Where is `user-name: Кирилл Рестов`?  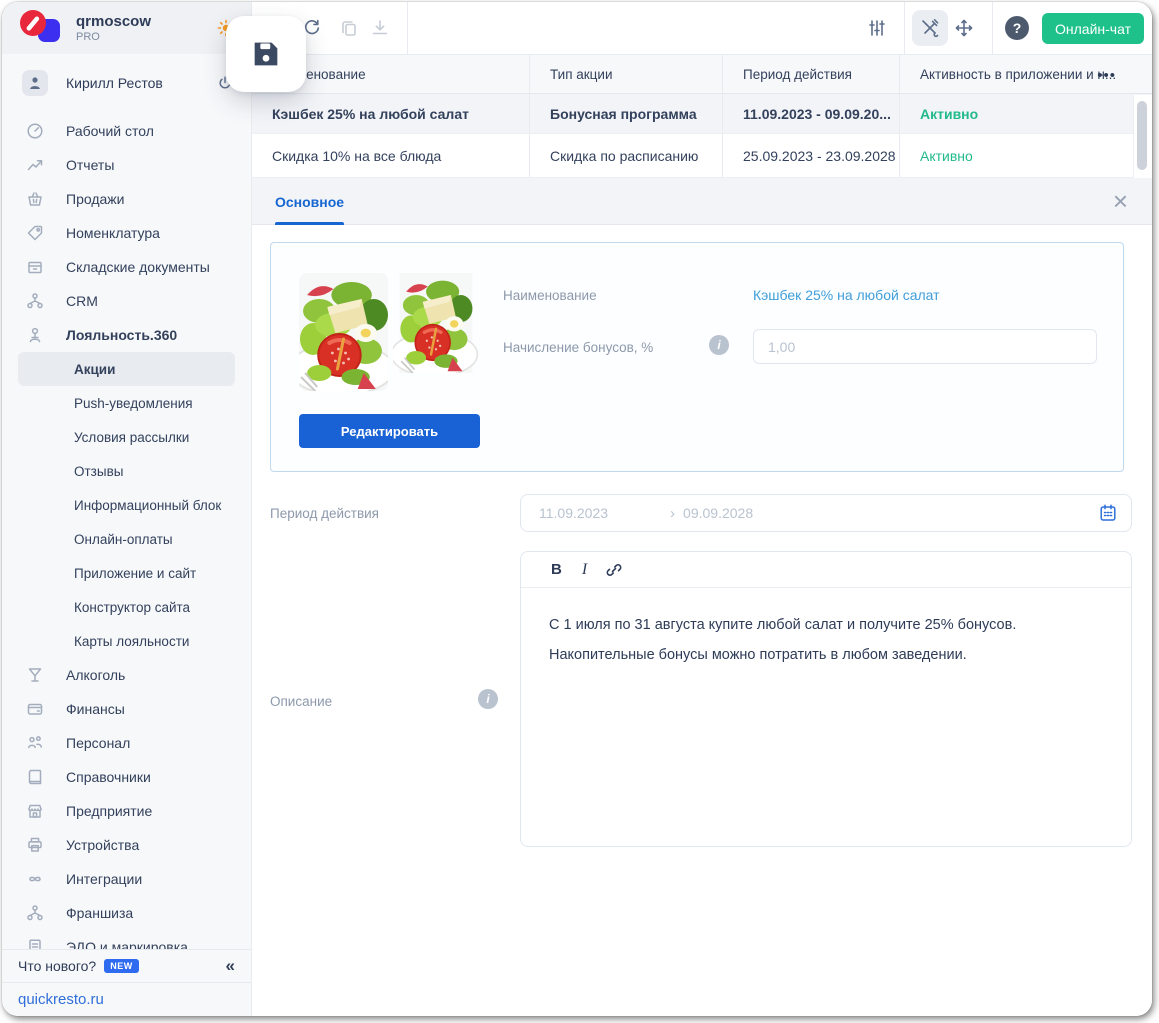
user-name: Кирилл Рестов is located at coordinates (114, 83).